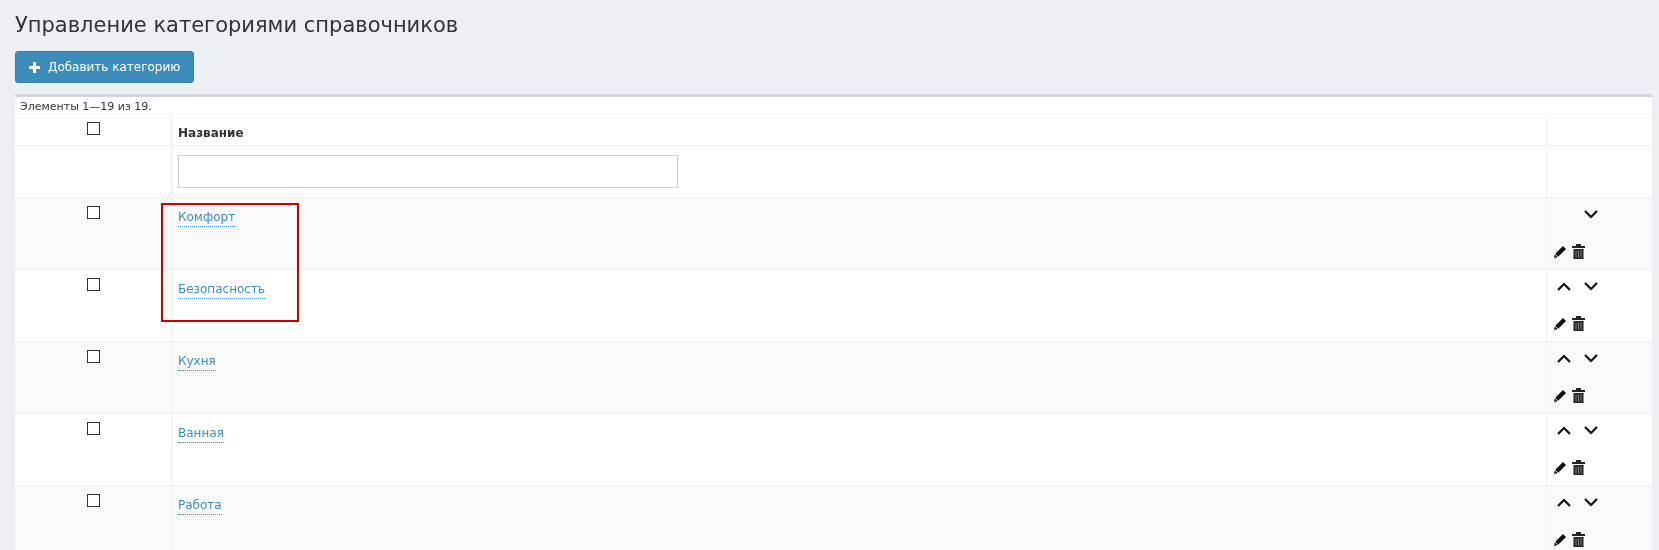  Describe the element at coordinates (221, 290) in the screenshot. I see `category-link: Безопасность` at that location.